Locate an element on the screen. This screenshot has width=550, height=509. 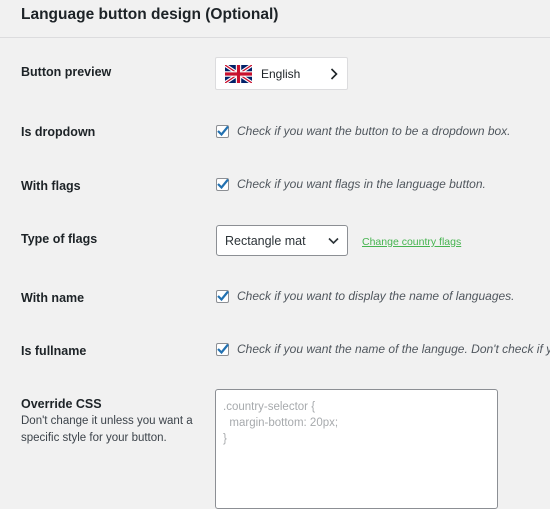
with-flags-label: With flags is located at coordinates (51, 186).